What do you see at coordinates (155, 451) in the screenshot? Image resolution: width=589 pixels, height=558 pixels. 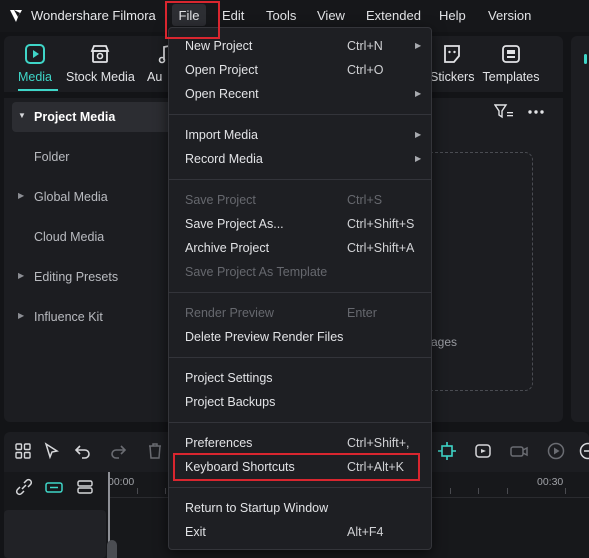 I see `delete-icon` at bounding box center [155, 451].